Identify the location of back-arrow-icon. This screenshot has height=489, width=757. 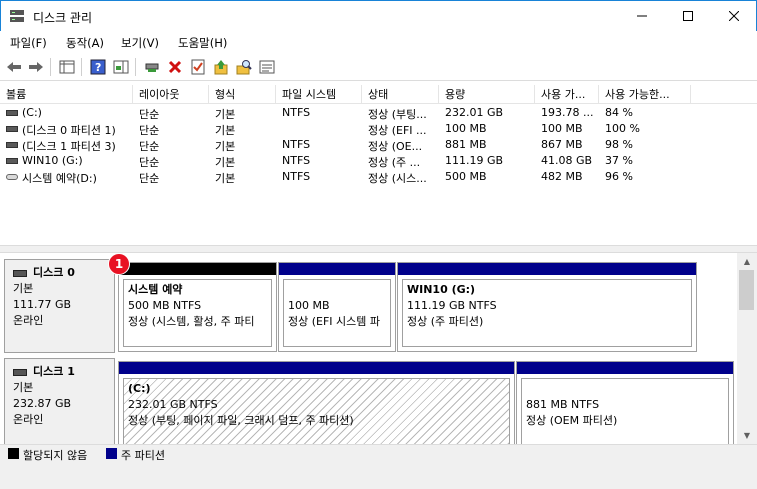
(14, 67).